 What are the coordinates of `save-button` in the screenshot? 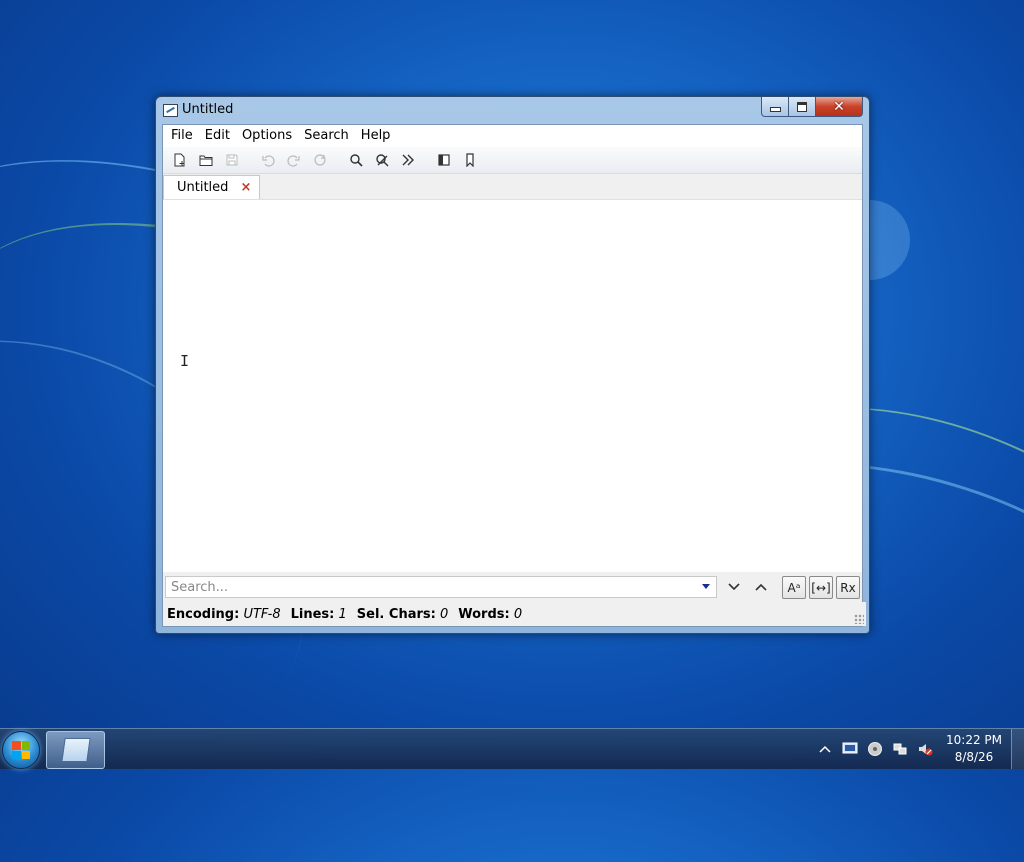 It's located at (232, 160).